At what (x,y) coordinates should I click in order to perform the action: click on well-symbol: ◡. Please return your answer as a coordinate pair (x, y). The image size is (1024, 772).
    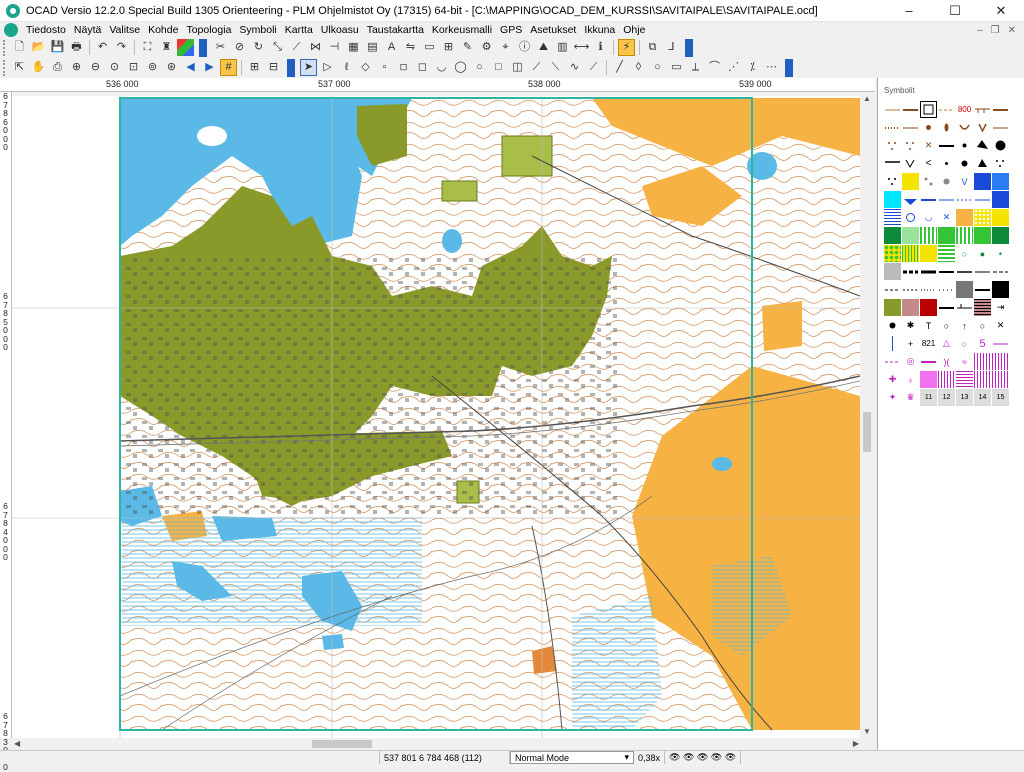
    Looking at the image, I should click on (928, 217).